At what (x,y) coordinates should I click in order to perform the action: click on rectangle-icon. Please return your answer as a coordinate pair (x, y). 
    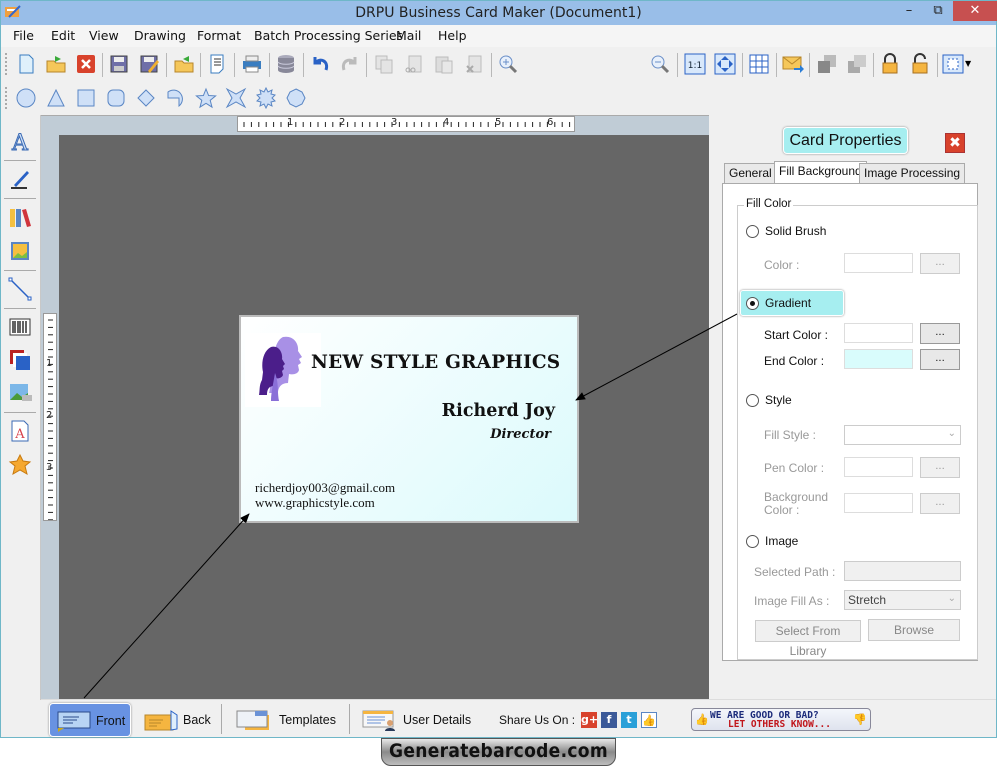
    Looking at the image, I should click on (86, 98).